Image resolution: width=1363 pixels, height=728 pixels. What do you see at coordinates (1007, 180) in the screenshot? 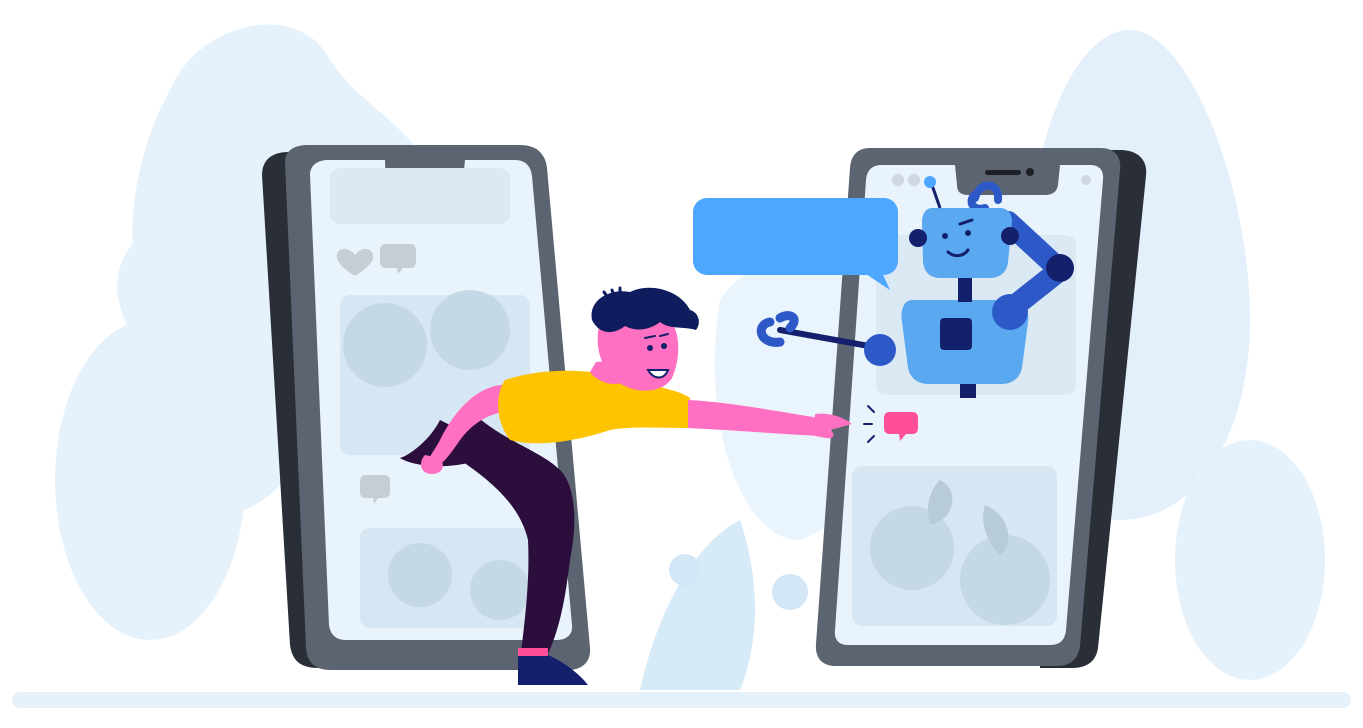
I see `right-phone-notch` at bounding box center [1007, 180].